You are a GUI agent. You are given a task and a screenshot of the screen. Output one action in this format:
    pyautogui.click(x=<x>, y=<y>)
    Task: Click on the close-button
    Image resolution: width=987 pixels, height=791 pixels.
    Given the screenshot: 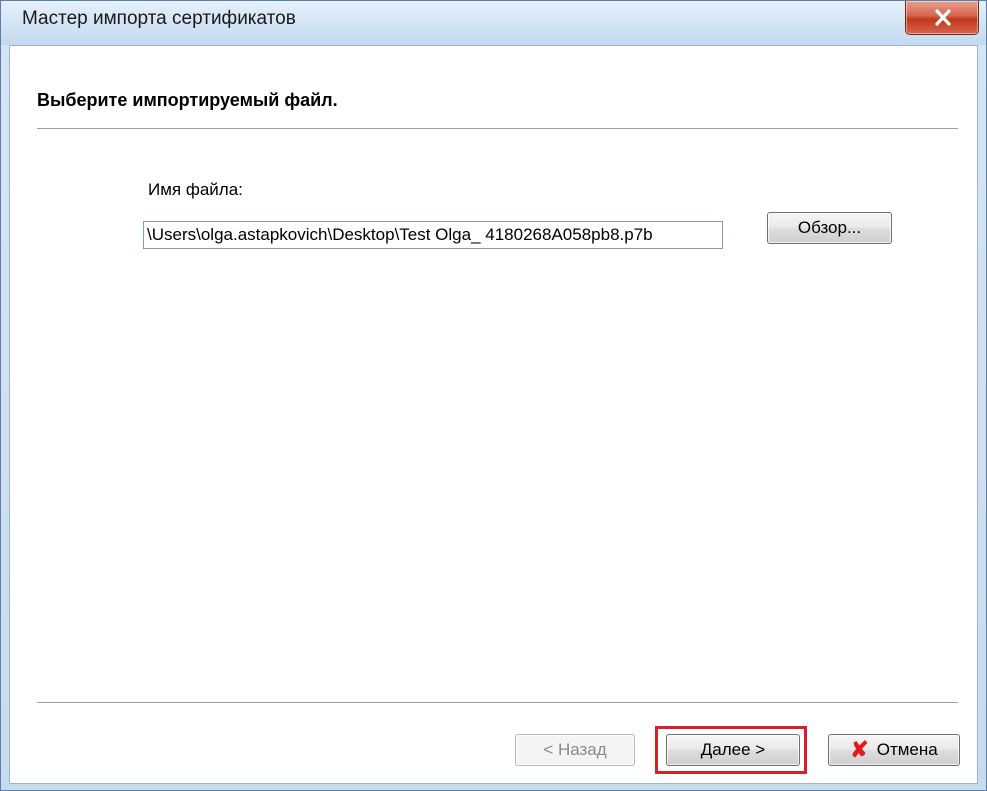 What is the action you would take?
    pyautogui.click(x=942, y=18)
    